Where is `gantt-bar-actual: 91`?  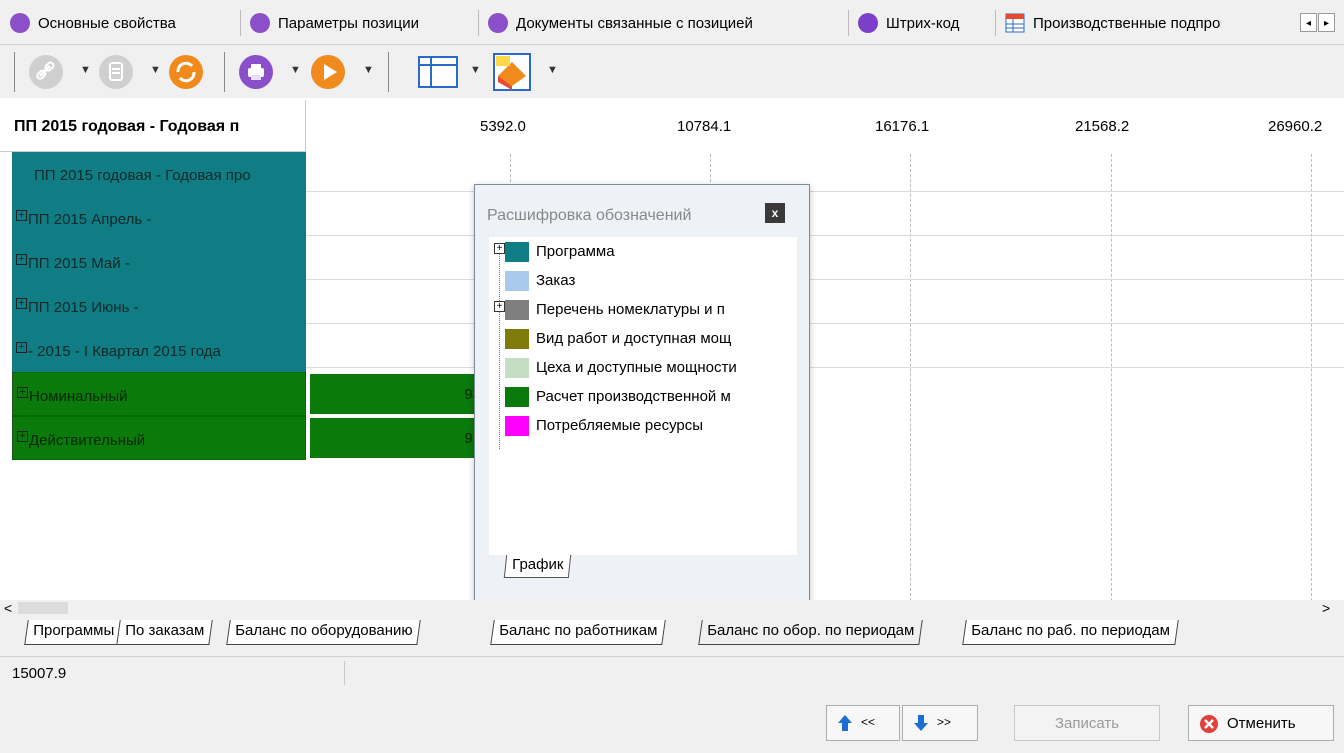
gantt-bar-actual: 91 is located at coordinates (397, 438).